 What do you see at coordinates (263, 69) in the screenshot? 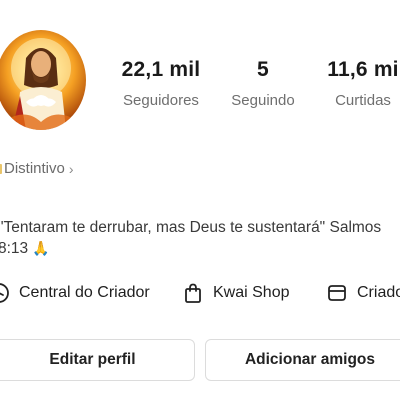
I see `following-count: 5` at bounding box center [263, 69].